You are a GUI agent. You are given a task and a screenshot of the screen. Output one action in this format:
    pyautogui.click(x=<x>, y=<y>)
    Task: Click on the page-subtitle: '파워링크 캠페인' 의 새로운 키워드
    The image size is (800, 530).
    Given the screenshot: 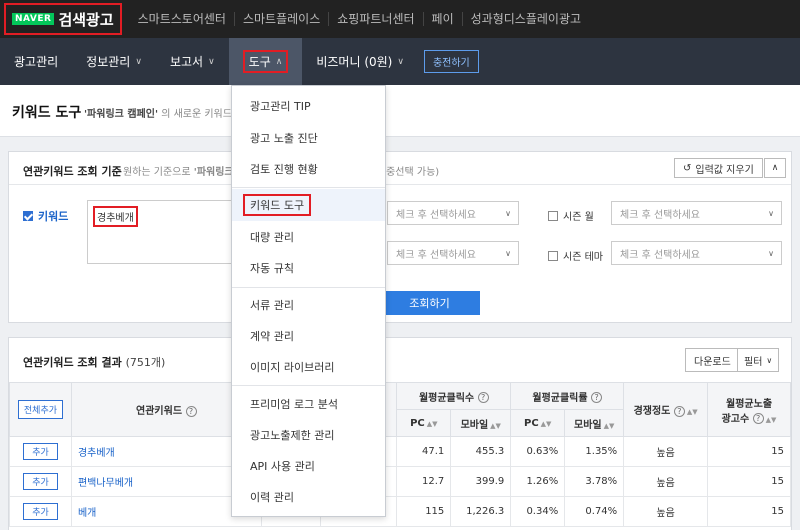 What is the action you would take?
    pyautogui.click(x=158, y=112)
    